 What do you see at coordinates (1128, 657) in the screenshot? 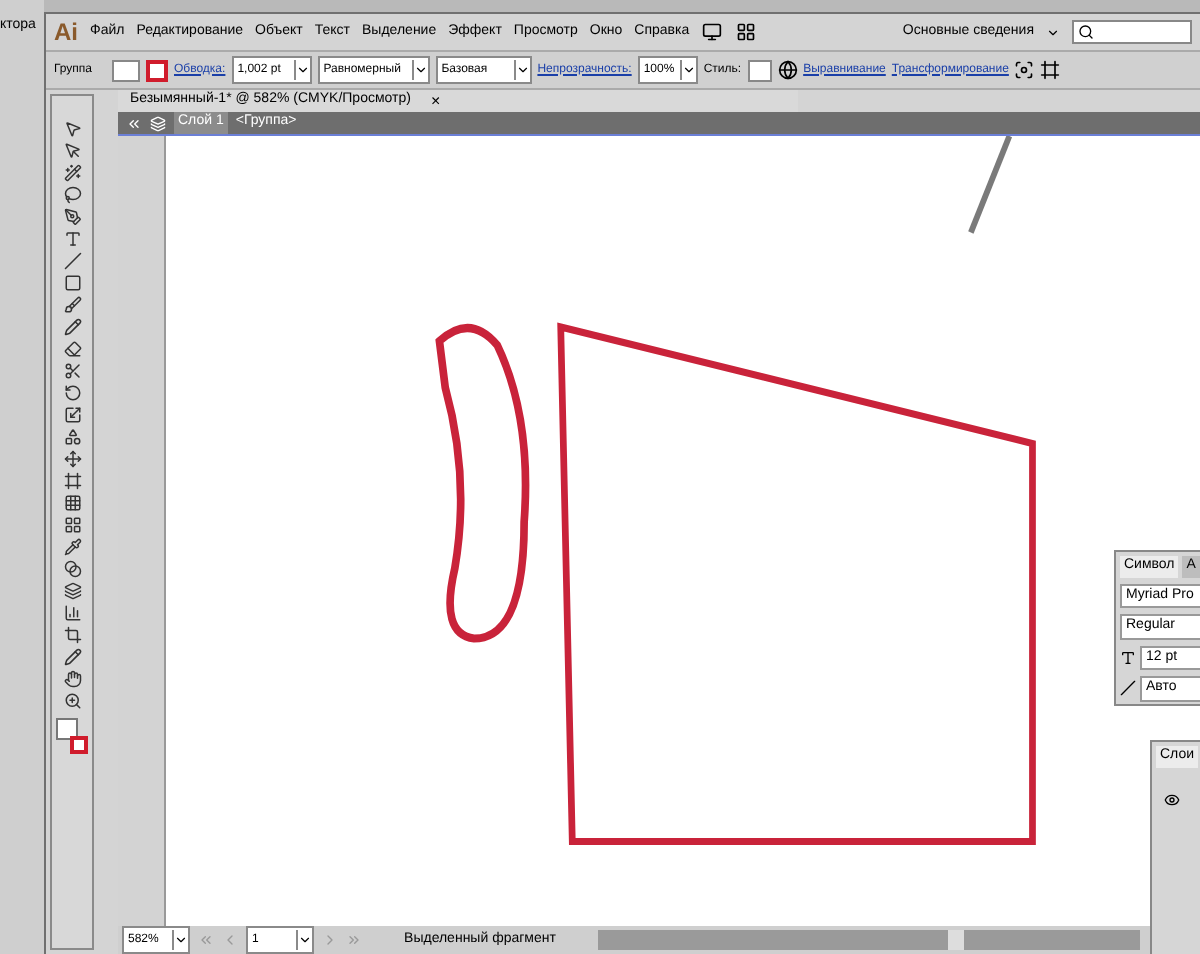
I see `size-icon` at bounding box center [1128, 657].